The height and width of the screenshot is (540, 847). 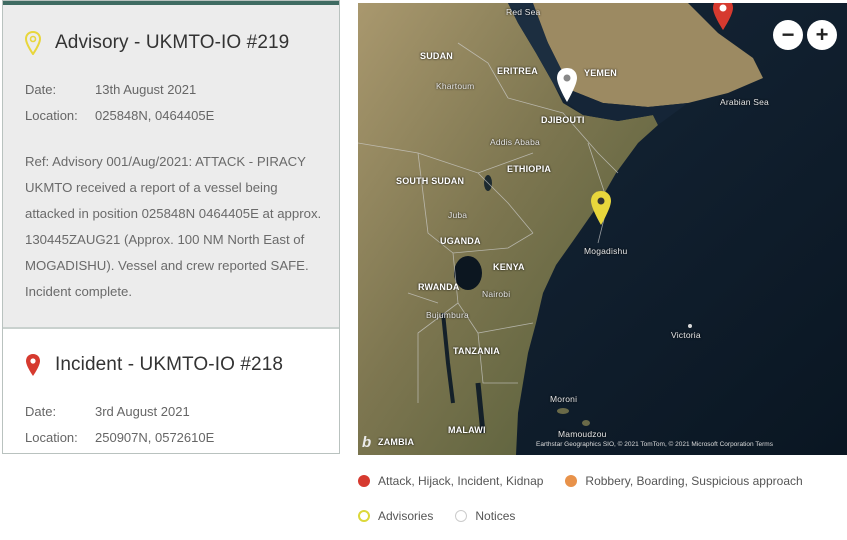 What do you see at coordinates (563, 120) in the screenshot?
I see `map-label-djibouti: DJIBOUTI` at bounding box center [563, 120].